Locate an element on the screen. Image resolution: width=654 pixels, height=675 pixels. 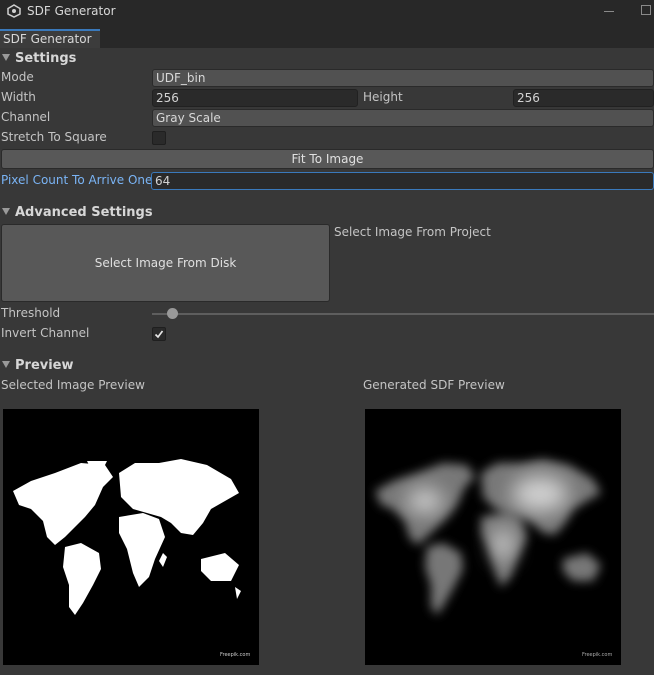
selected-image-preview-label: Selected Image Preview is located at coordinates (73, 385).